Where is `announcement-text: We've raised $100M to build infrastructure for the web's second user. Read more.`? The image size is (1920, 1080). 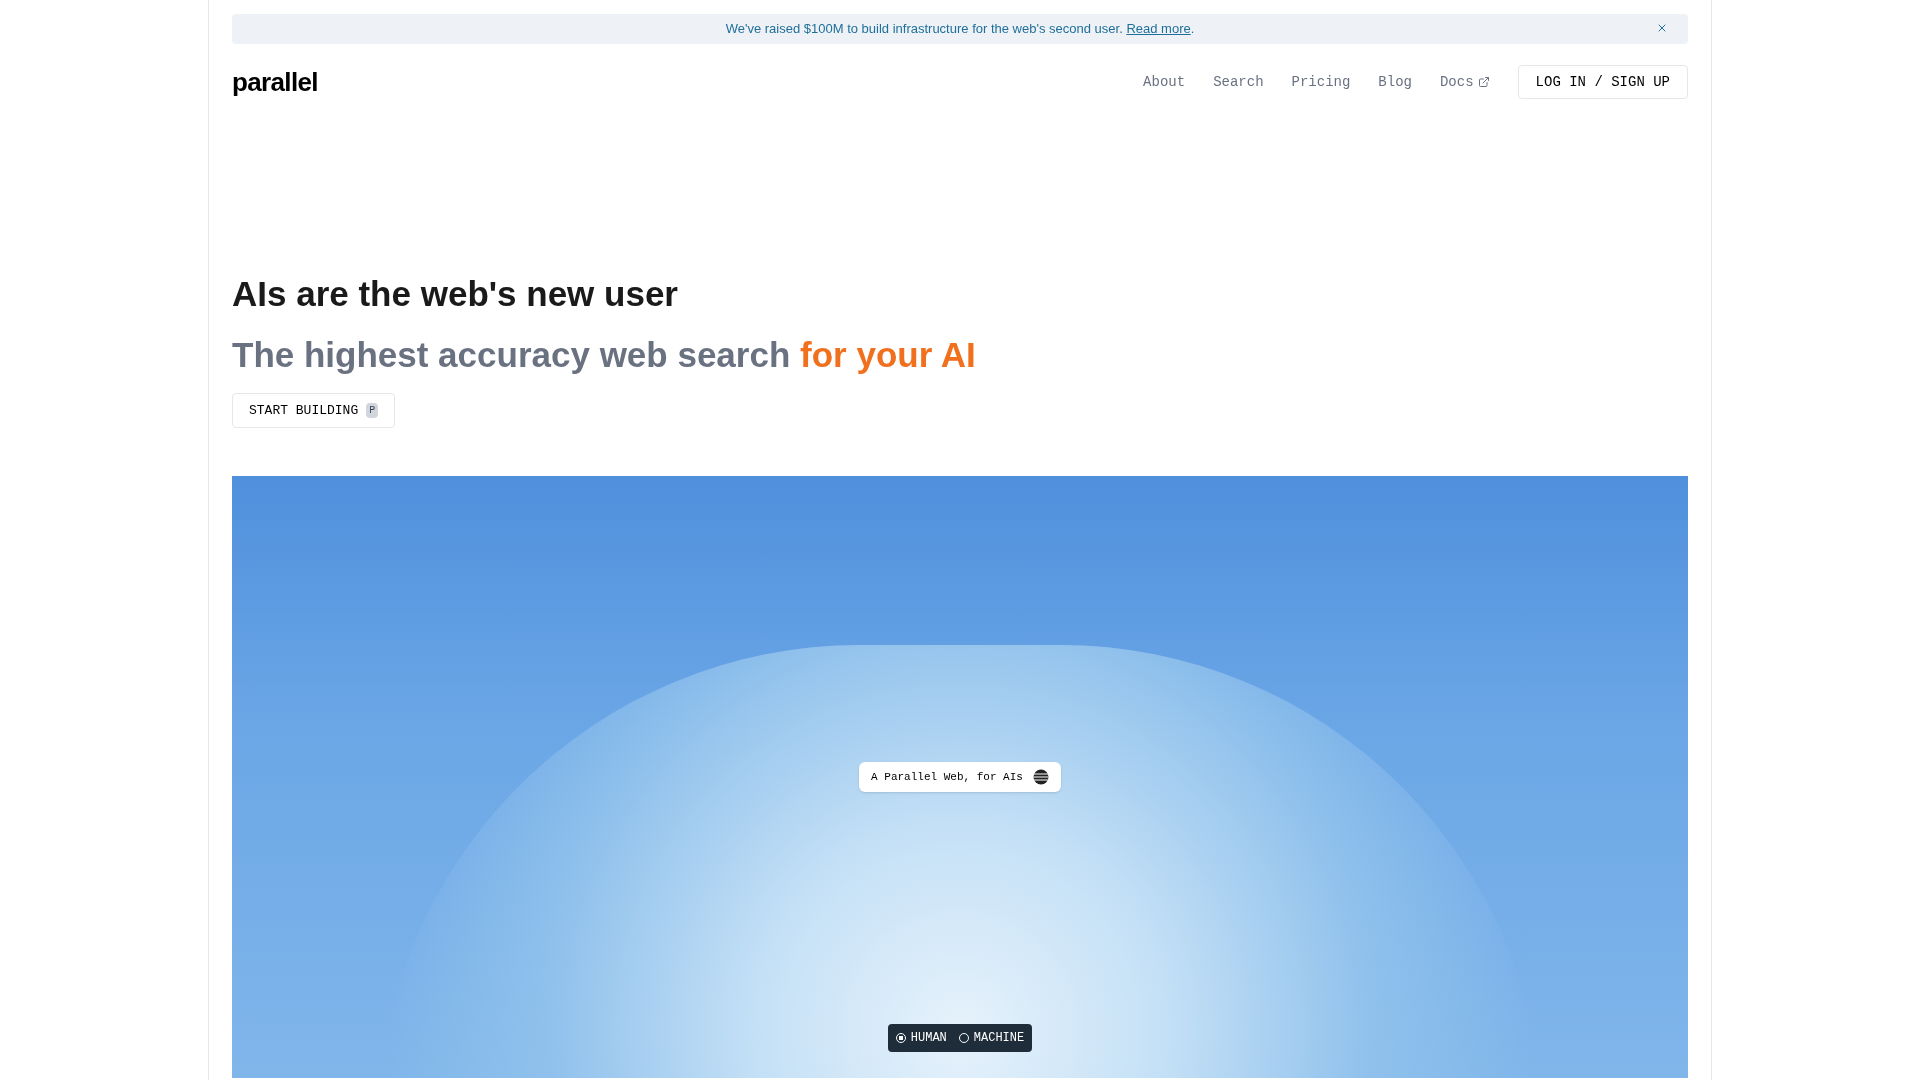 announcement-text: We've raised $100M to build infrastructure for the web's second user. Read more. is located at coordinates (960, 29).